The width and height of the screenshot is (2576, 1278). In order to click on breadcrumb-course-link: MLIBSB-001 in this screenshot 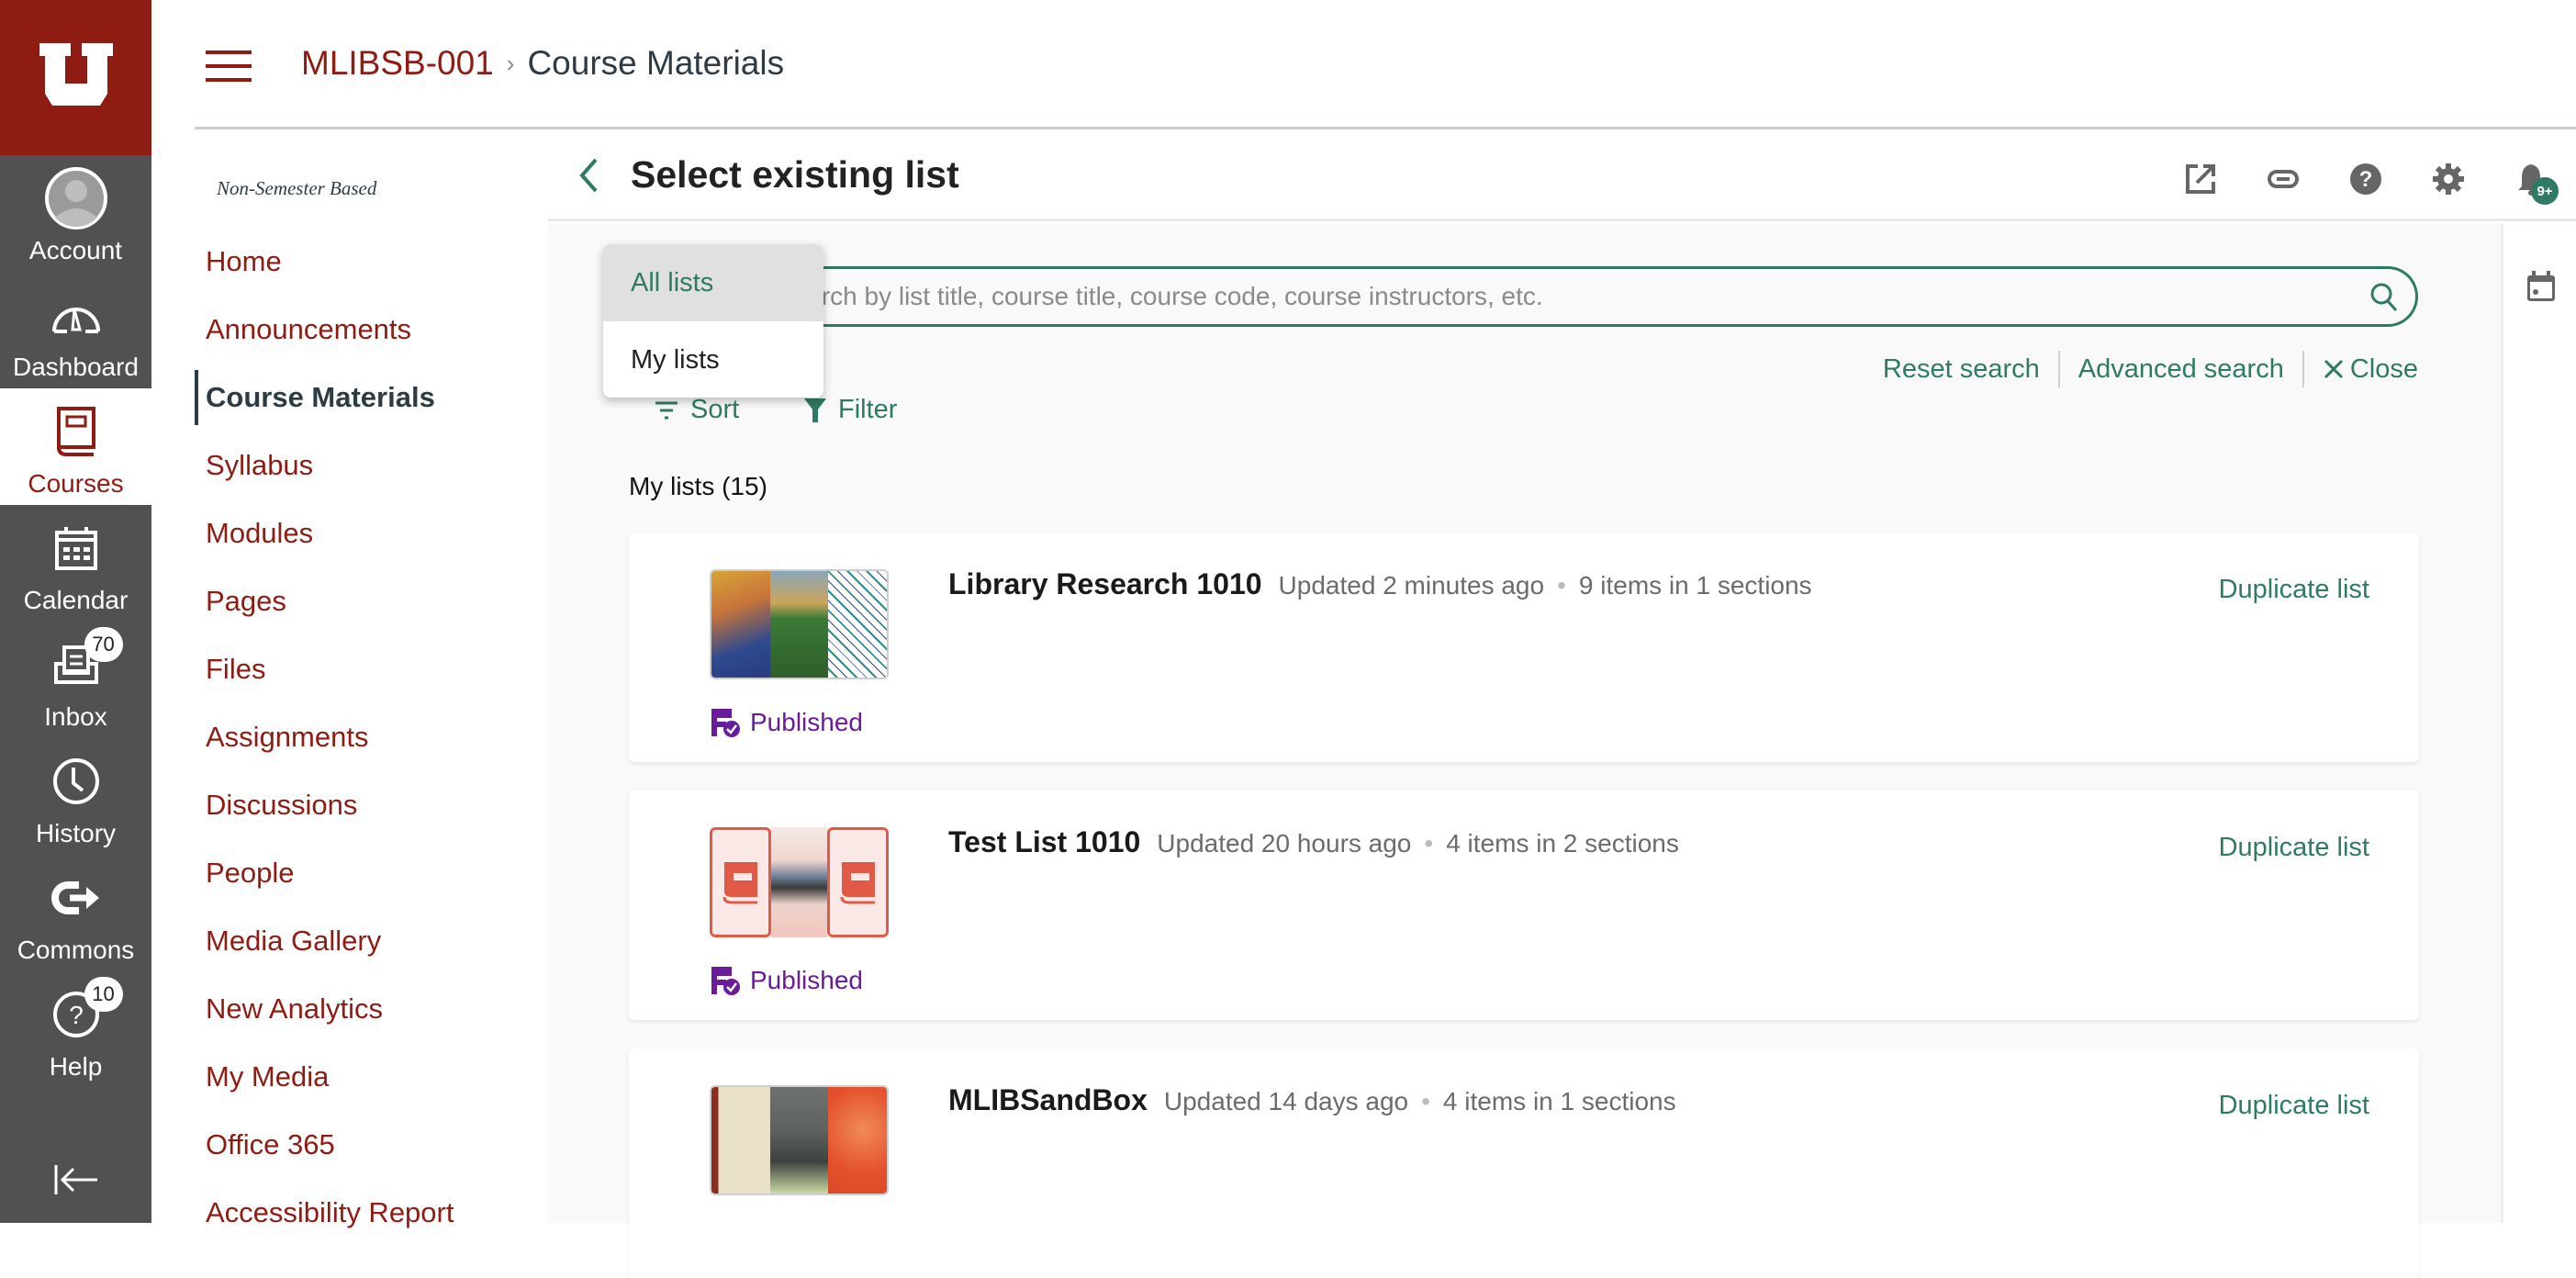, I will do `click(397, 63)`.